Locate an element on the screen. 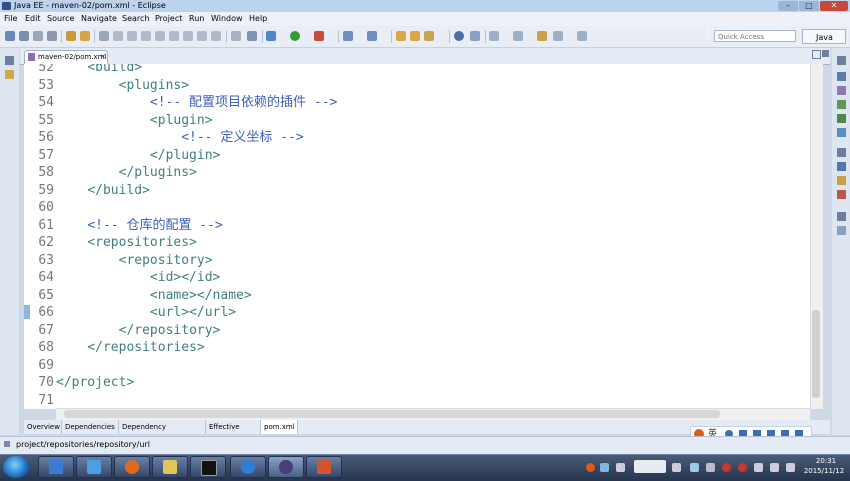 This screenshot has width=850, height=481. tab-pom-xml: pom.xml is located at coordinates (279, 427).